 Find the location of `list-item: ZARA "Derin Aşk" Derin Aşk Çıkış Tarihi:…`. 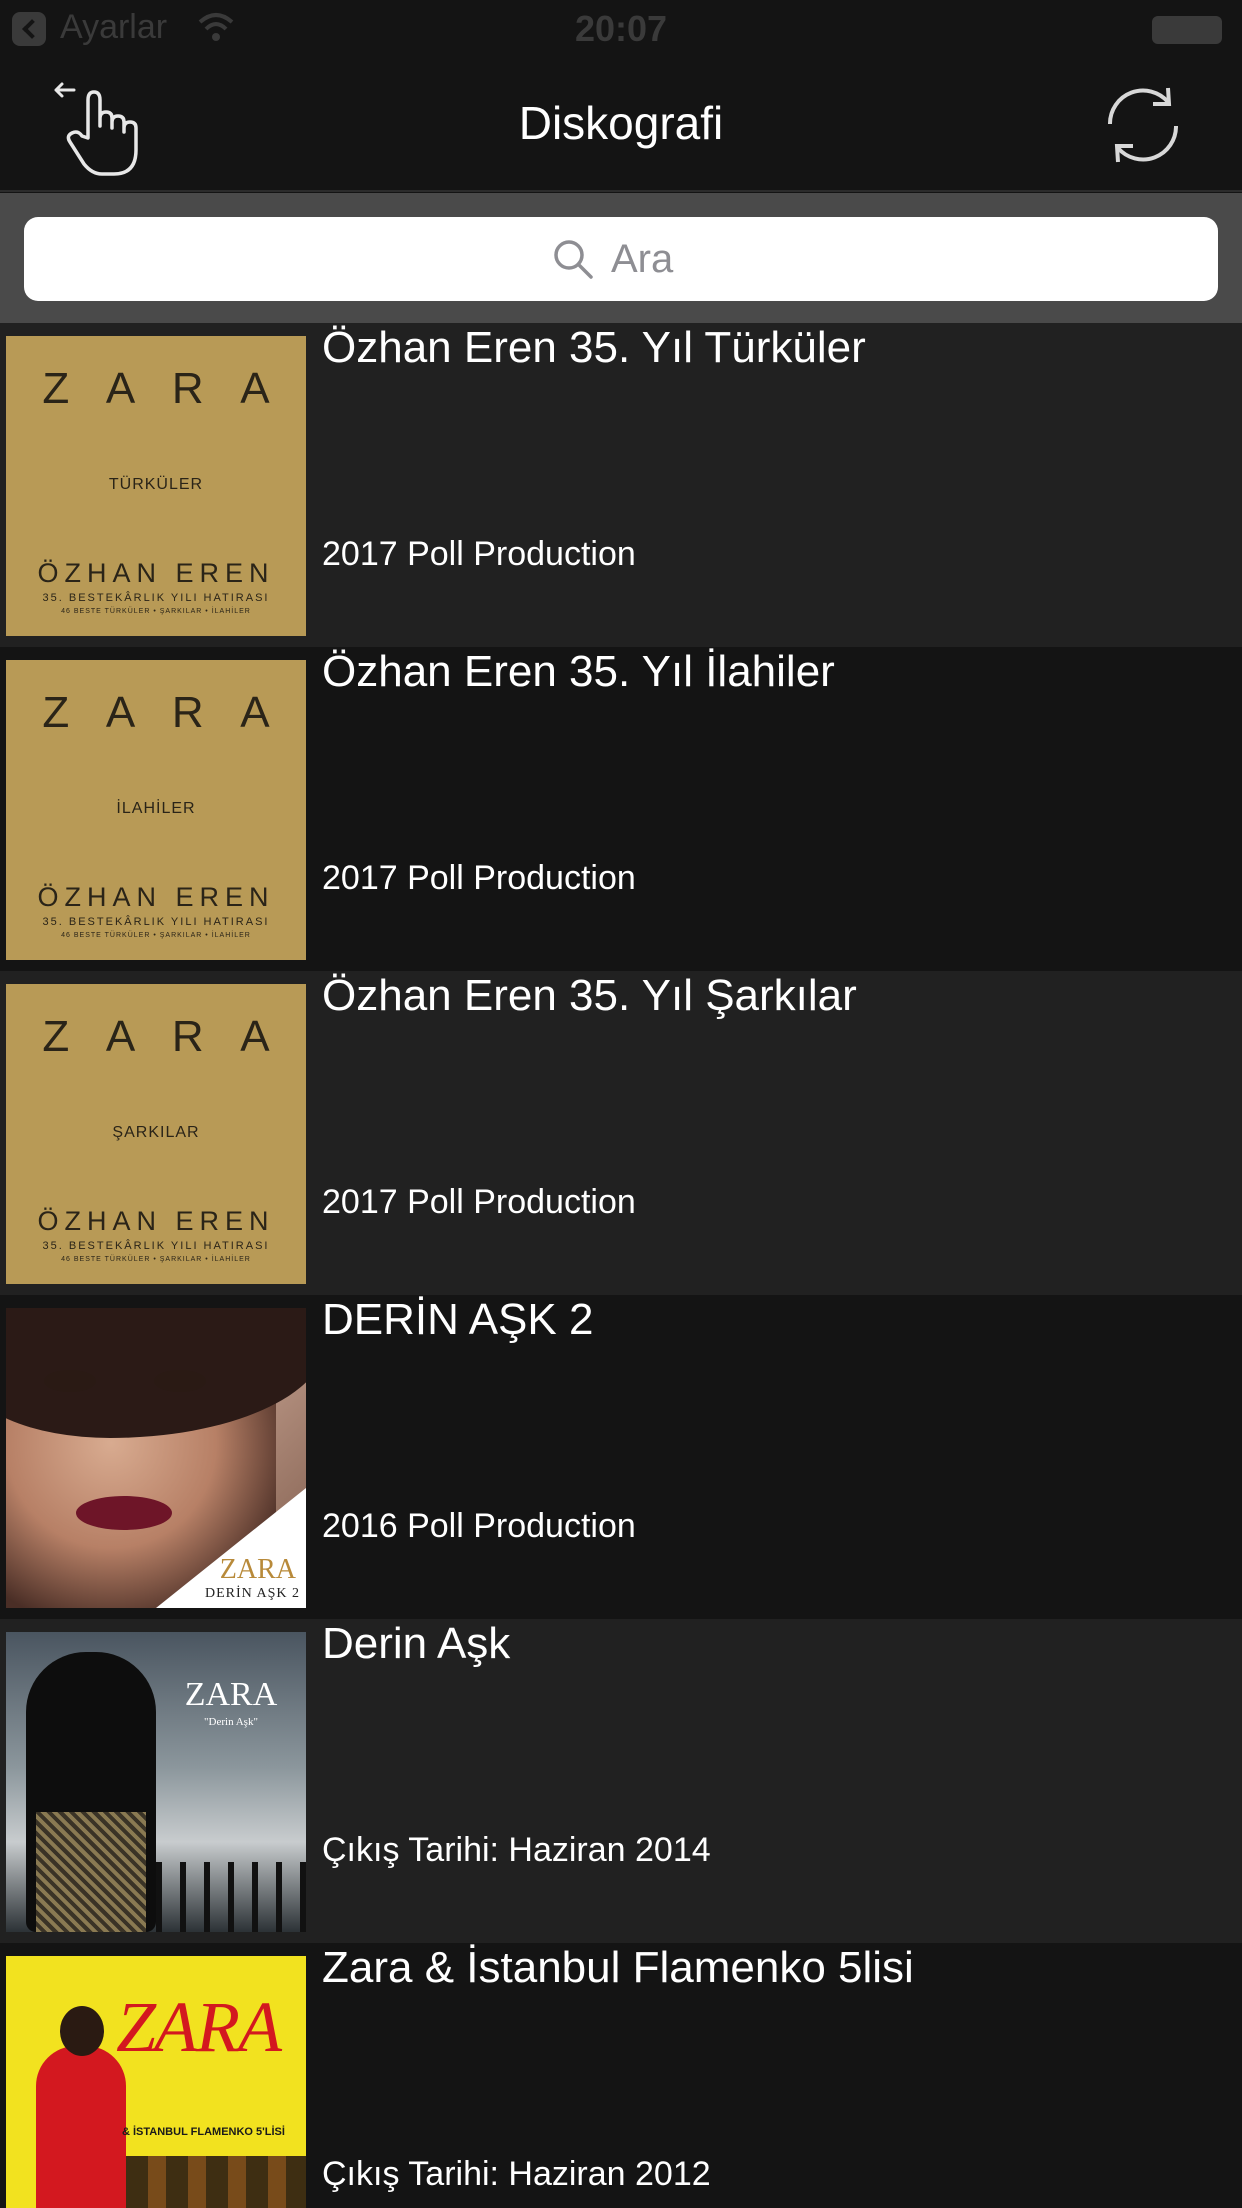

list-item: ZARA "Derin Aşk" Derin Aşk Çıkış Tarihi:… is located at coordinates (621, 1781).